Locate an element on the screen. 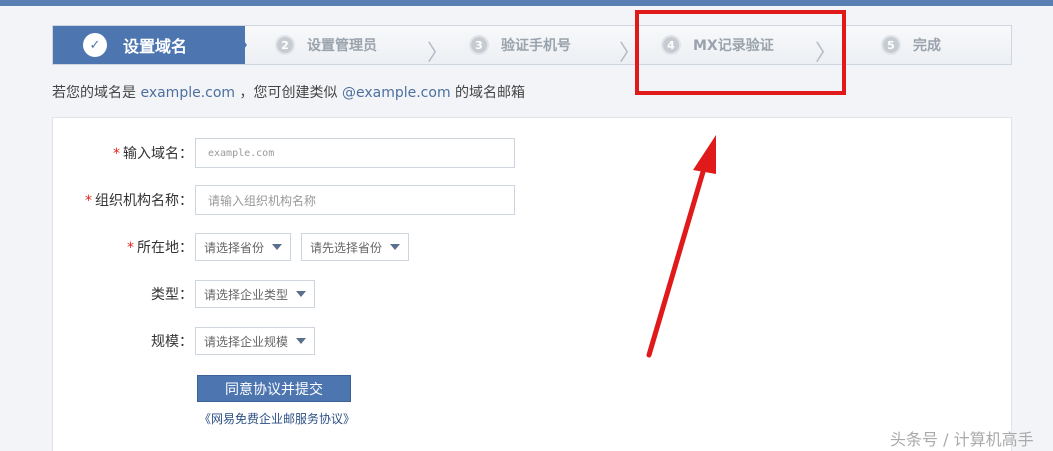  hint-middle: ，您可创建类似 is located at coordinates (288, 93).